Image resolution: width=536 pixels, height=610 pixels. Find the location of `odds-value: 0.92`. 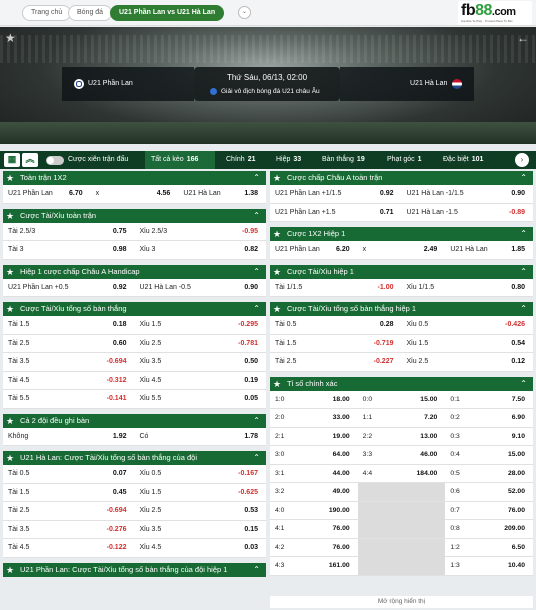

odds-value: 0.92 is located at coordinates (332, 193).